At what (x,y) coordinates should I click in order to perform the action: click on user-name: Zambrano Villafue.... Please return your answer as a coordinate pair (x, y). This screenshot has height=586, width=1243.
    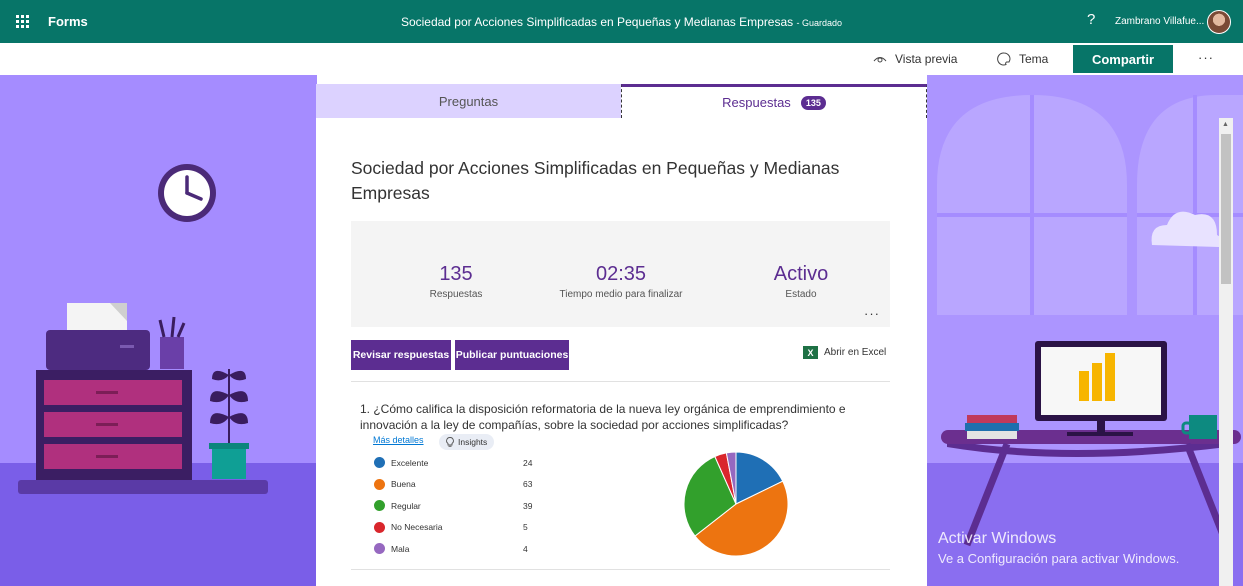
    Looking at the image, I should click on (1159, 21).